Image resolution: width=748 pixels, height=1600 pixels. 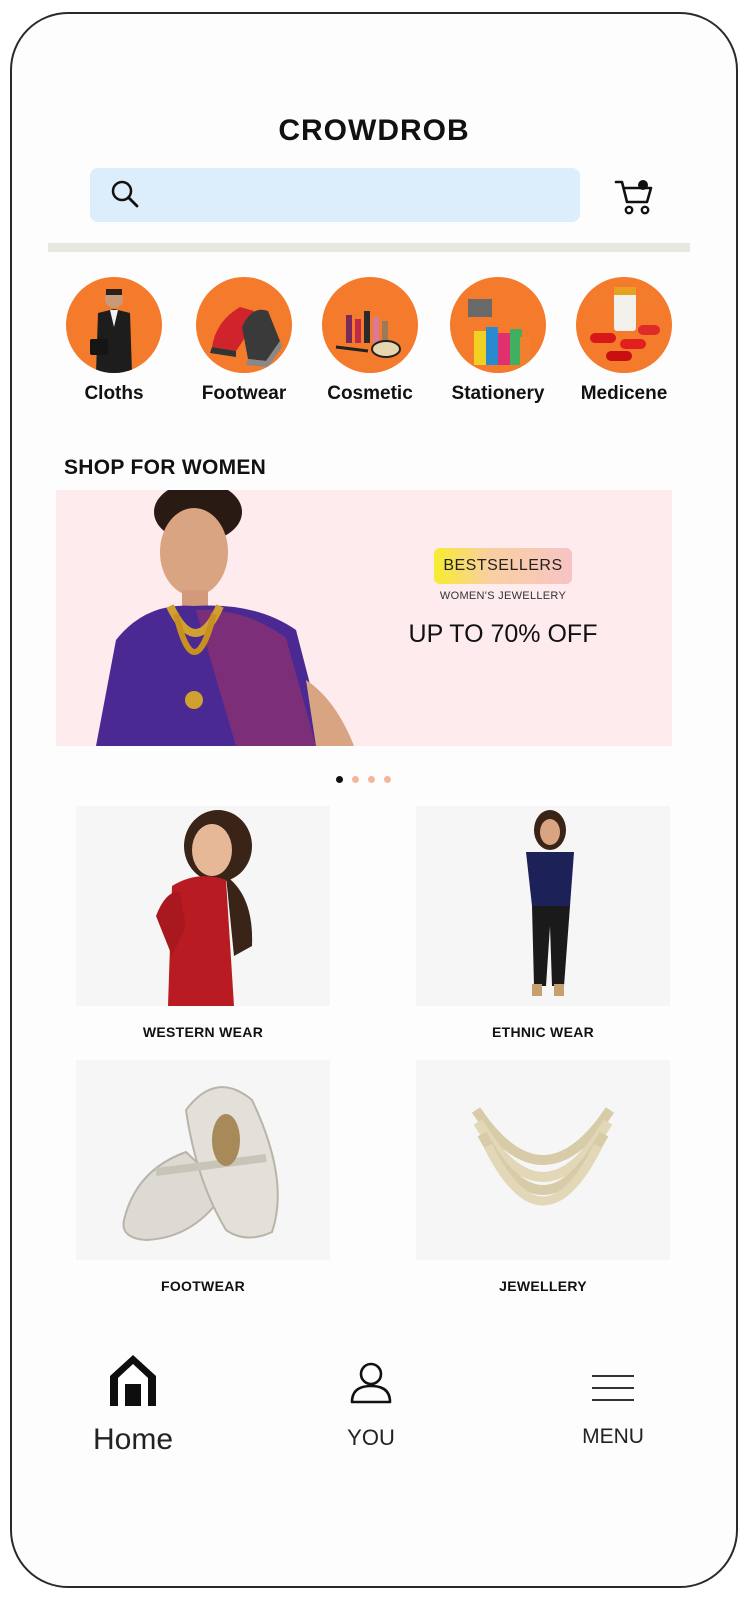 I want to click on section-title: SHOP FOR WOMEN, so click(x=165, y=467).